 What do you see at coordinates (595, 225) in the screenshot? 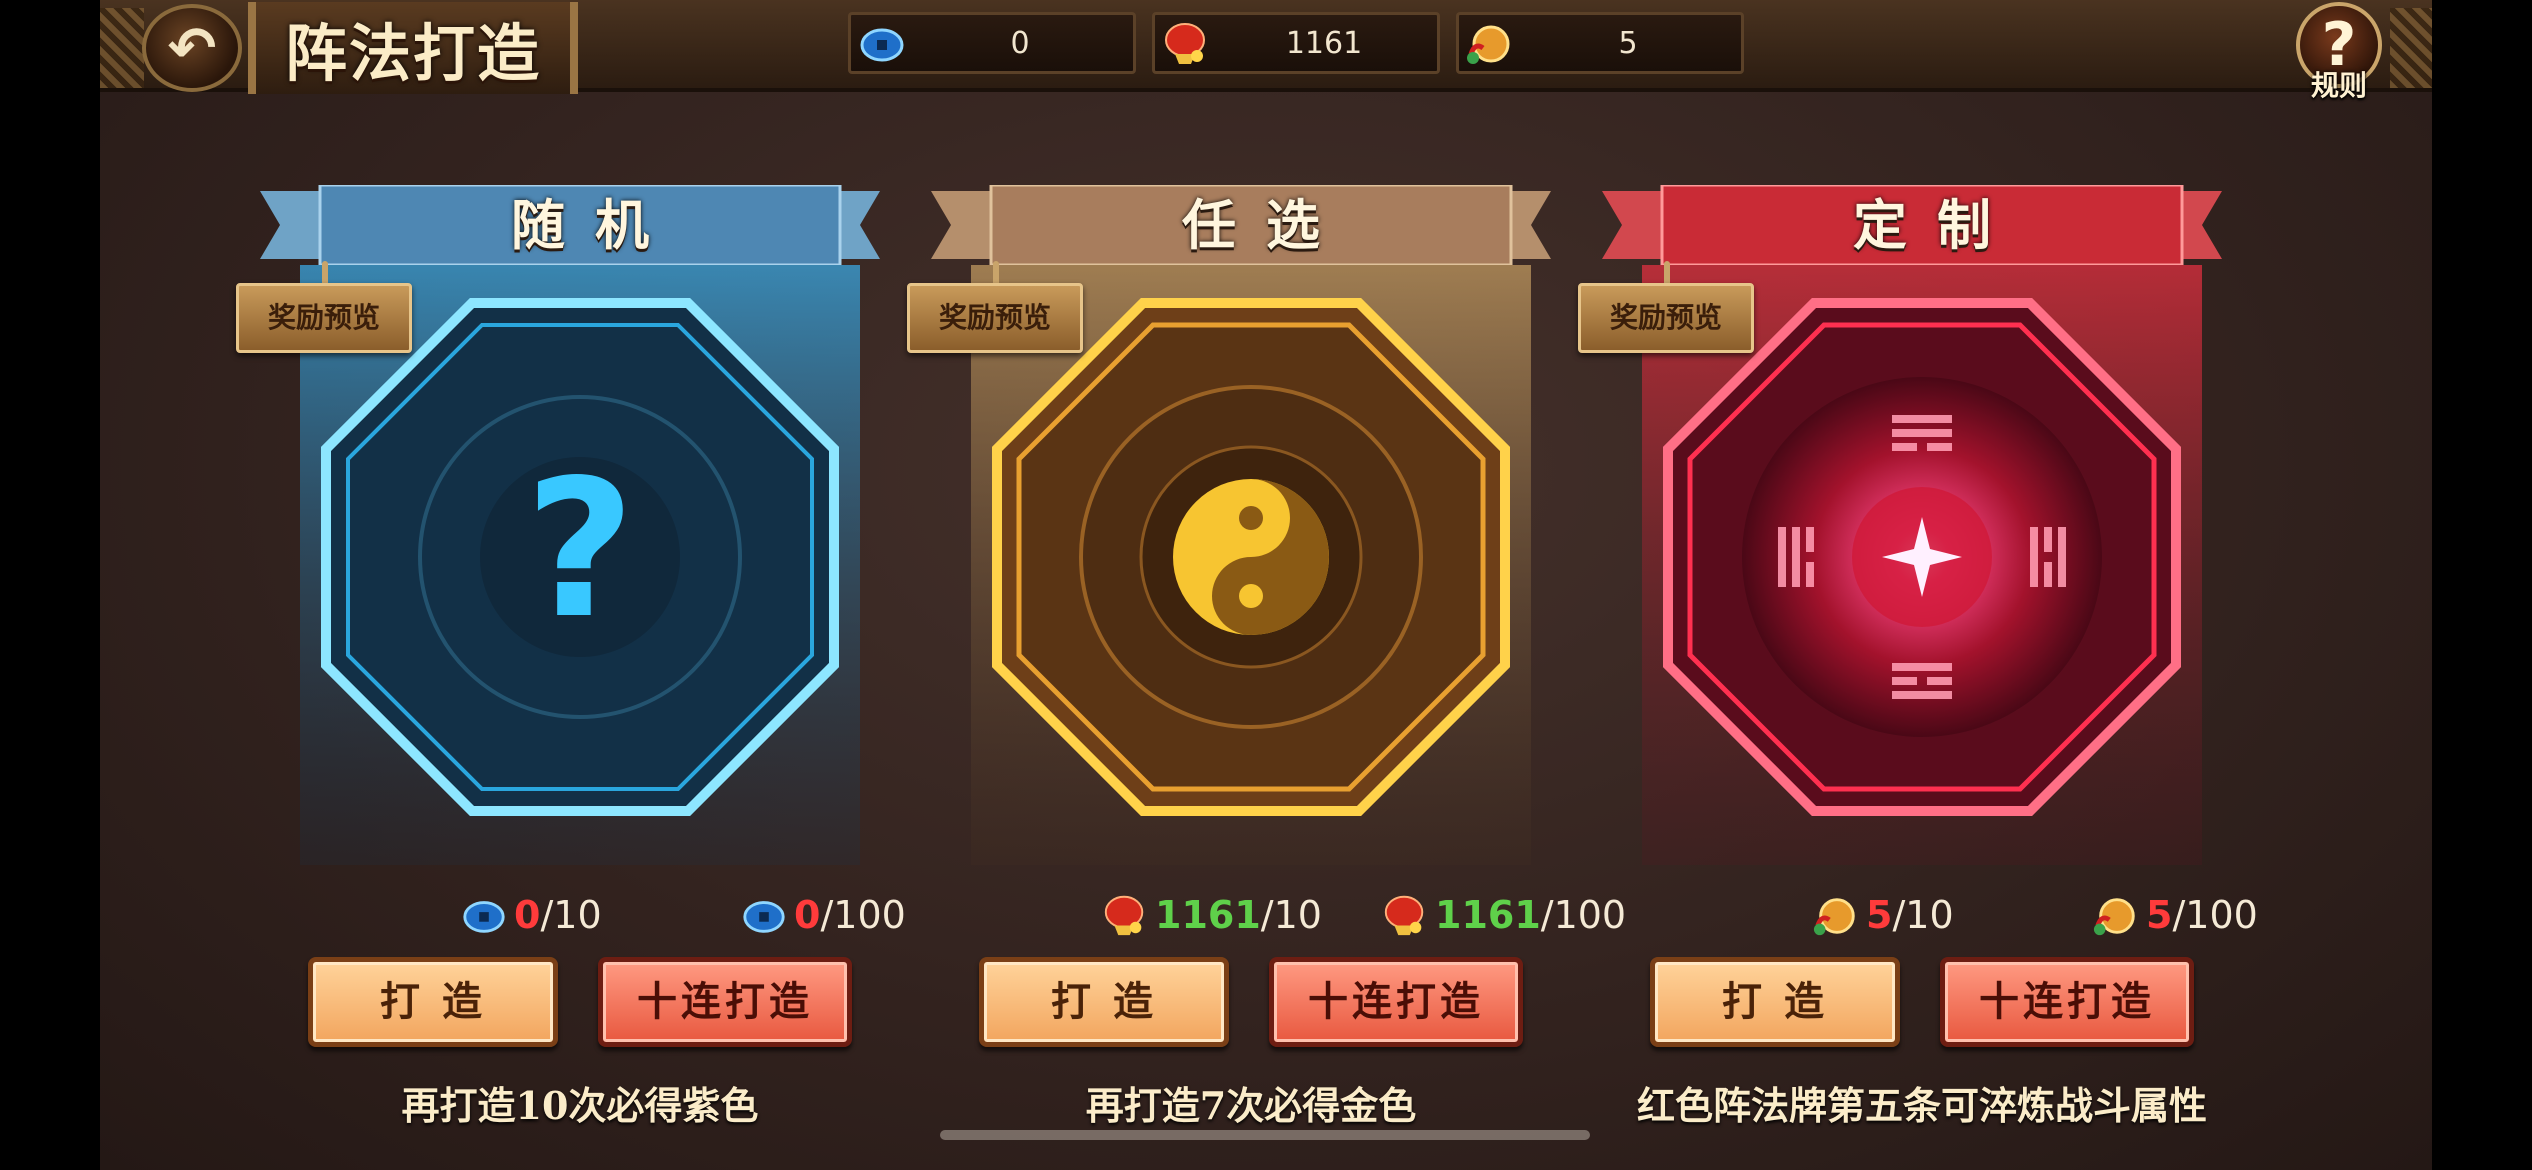
I see `card-title: 随机` at bounding box center [595, 225].